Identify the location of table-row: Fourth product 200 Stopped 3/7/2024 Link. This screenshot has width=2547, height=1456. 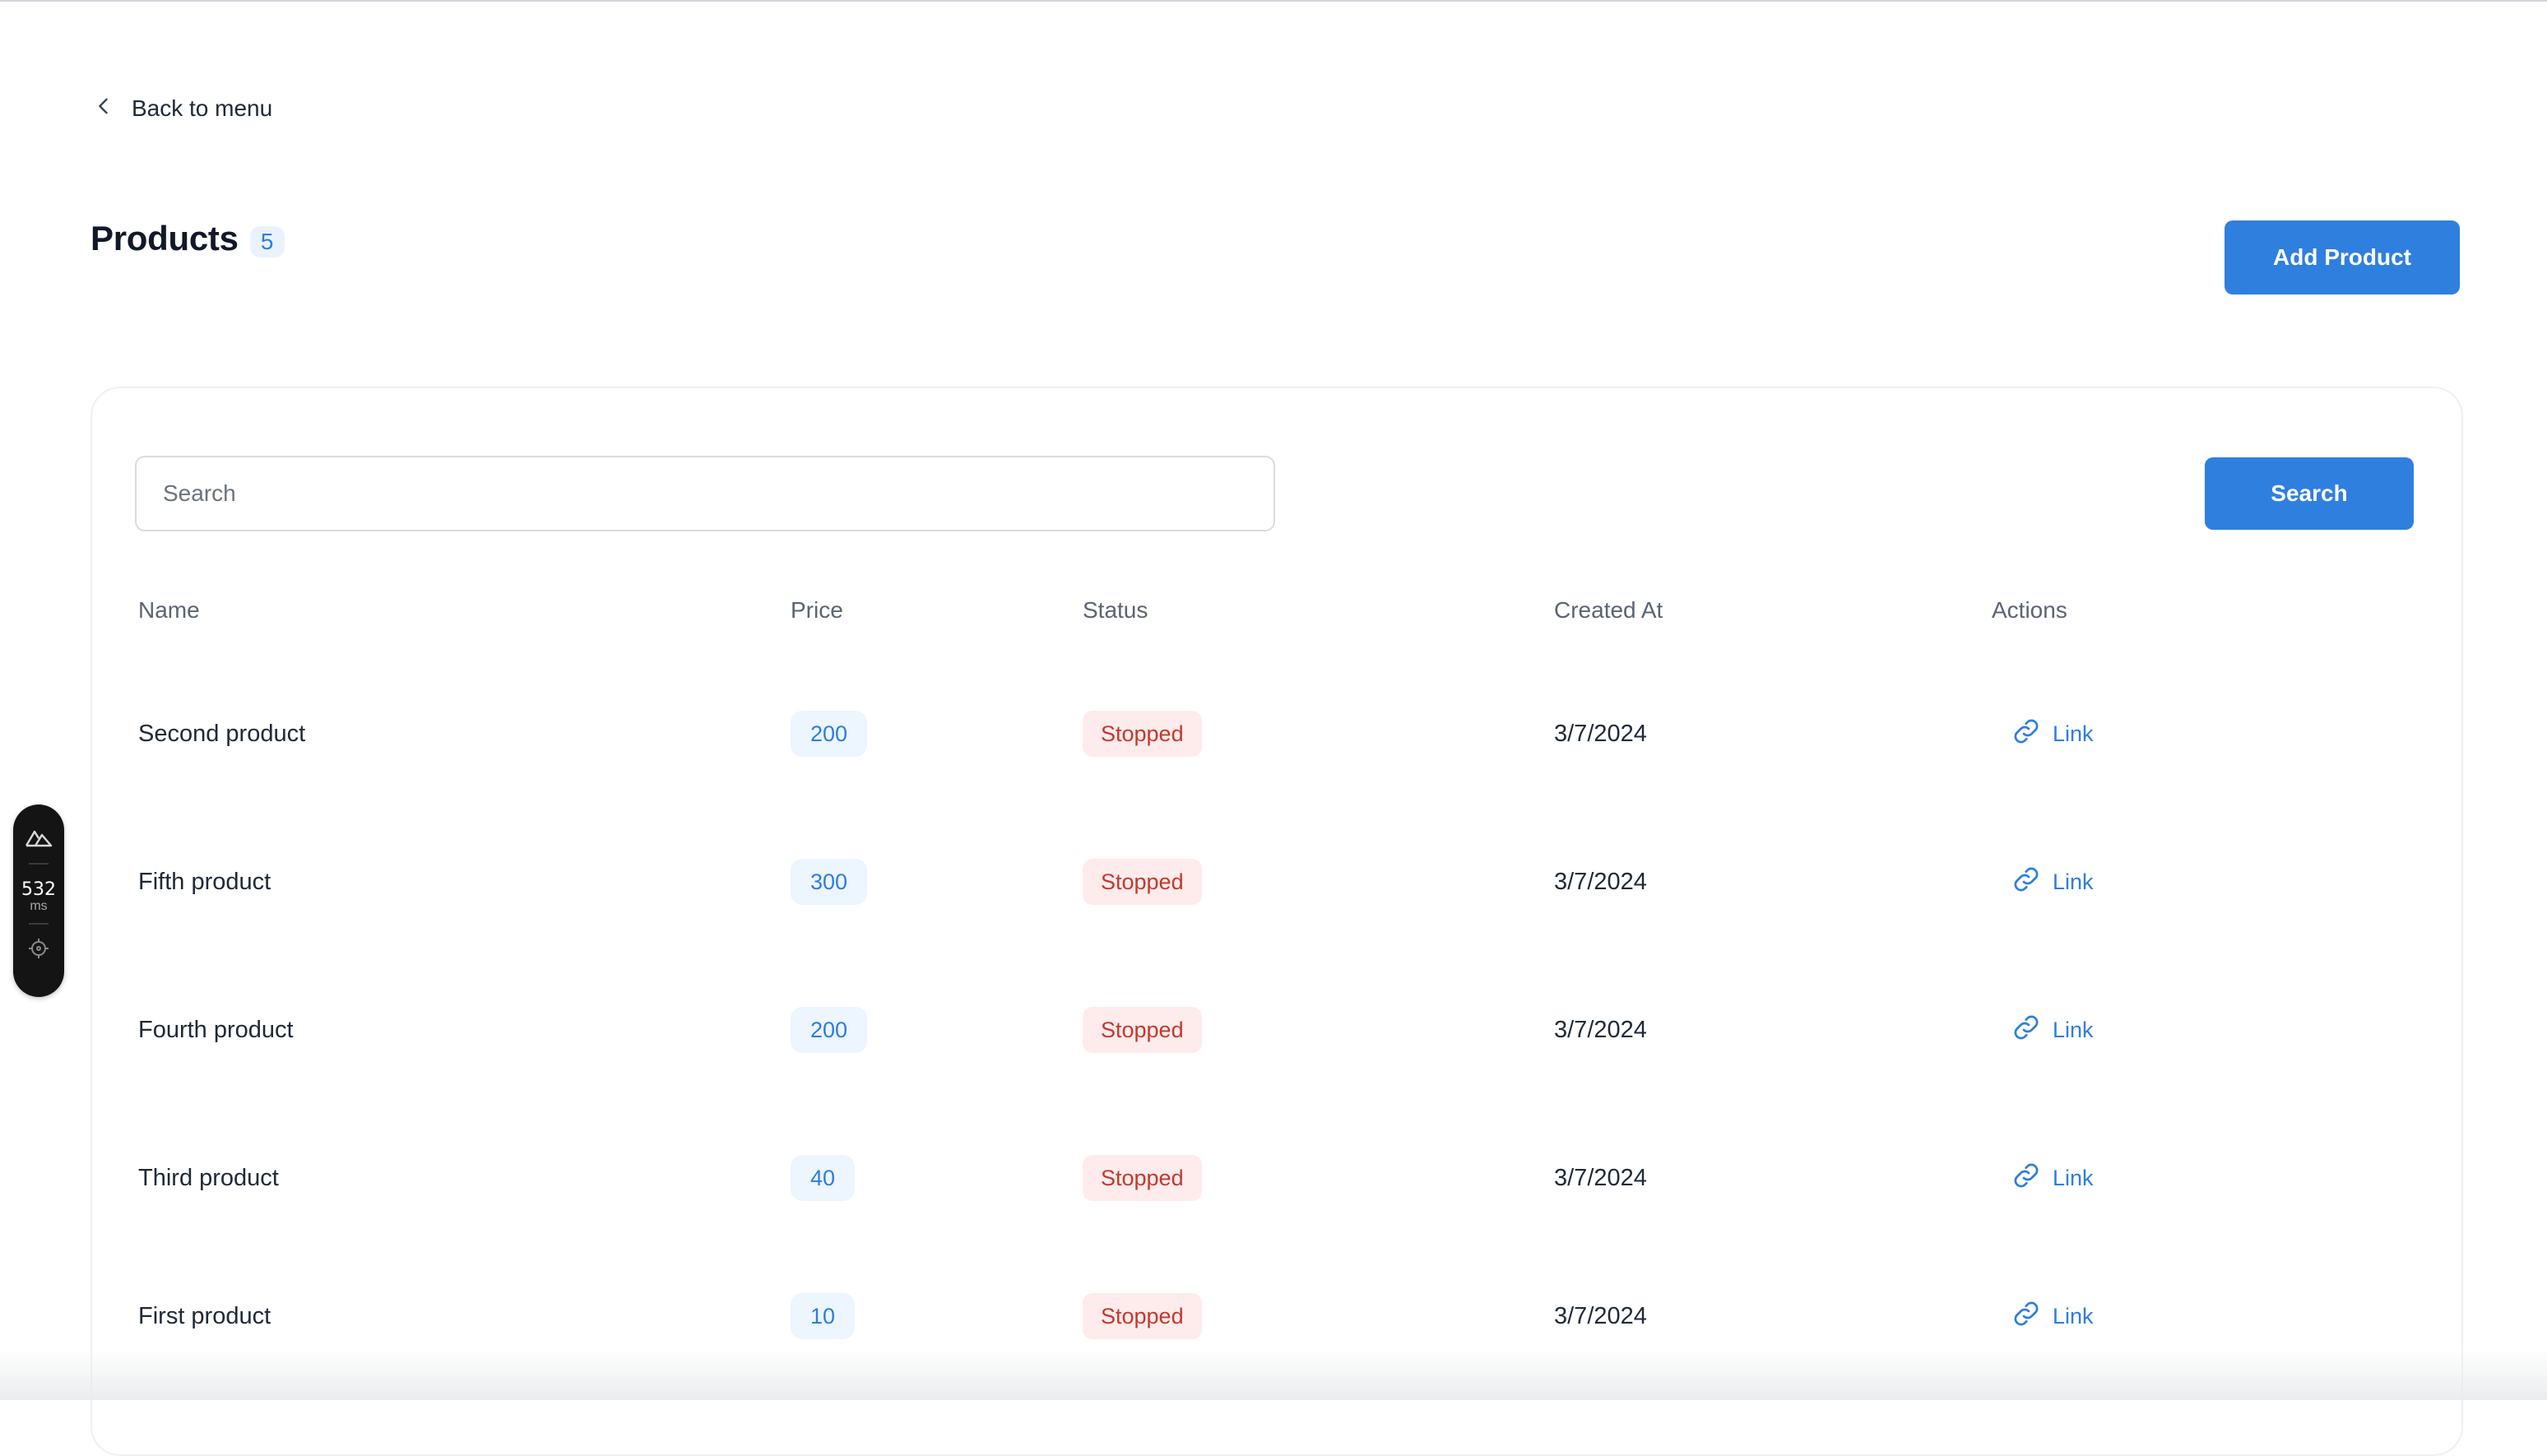
(1276, 1030).